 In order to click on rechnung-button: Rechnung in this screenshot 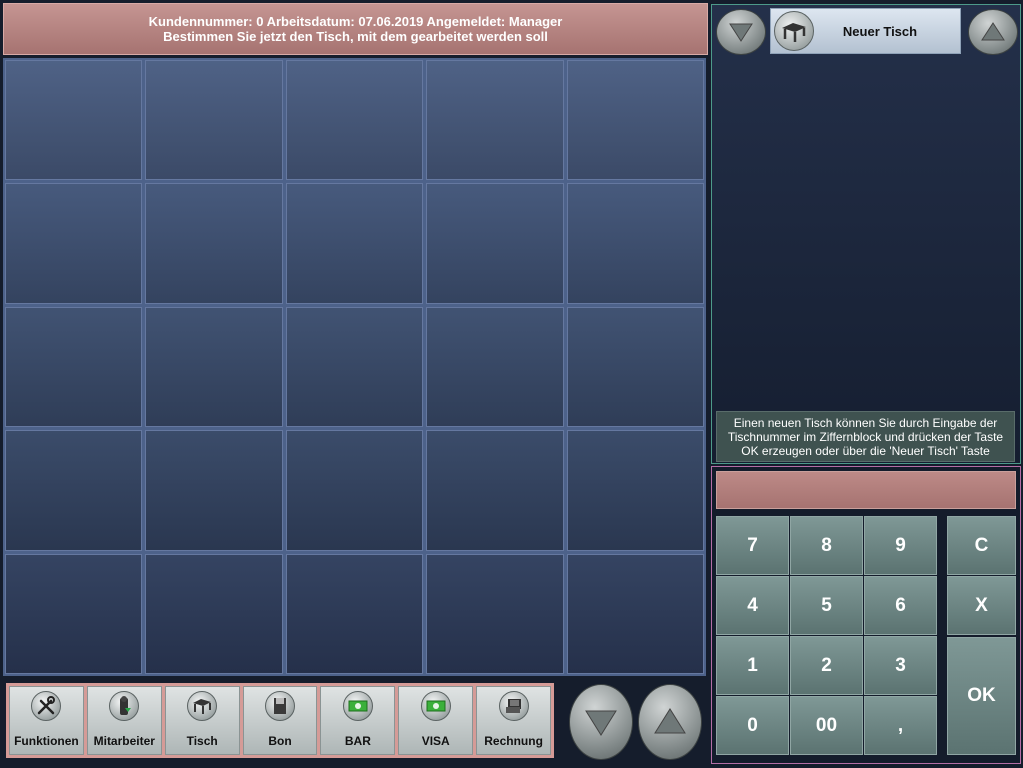, I will do `click(514, 720)`.